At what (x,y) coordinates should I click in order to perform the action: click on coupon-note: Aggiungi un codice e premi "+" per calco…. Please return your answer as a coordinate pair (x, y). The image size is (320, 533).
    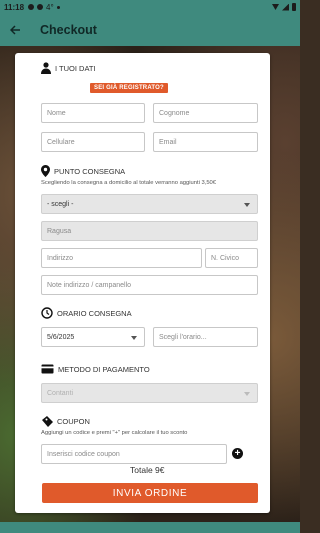
    Looking at the image, I should click on (114, 433).